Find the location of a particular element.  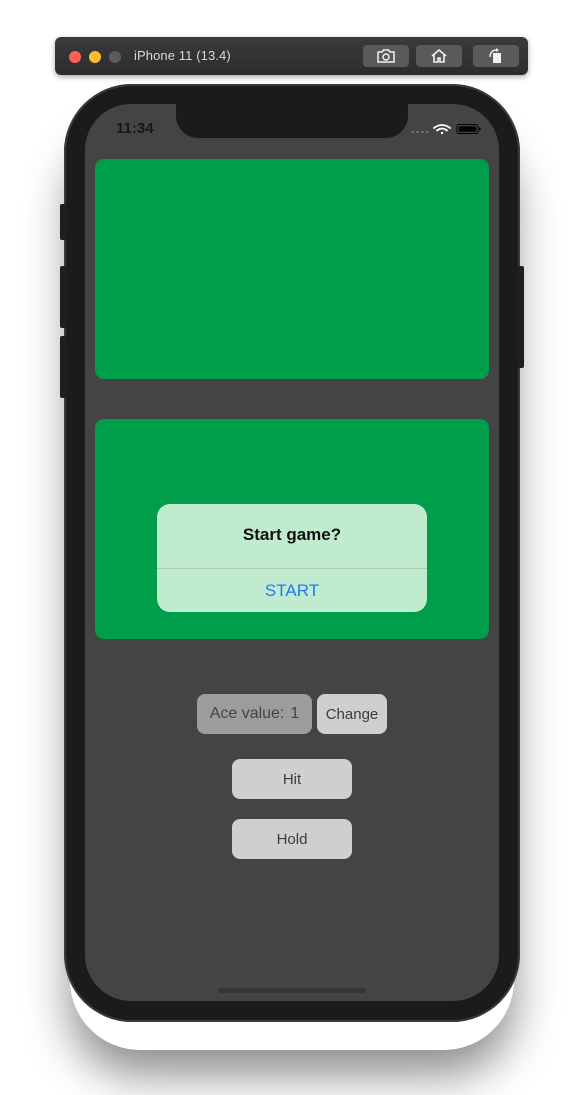

hold-button: Hold is located at coordinates (292, 839).